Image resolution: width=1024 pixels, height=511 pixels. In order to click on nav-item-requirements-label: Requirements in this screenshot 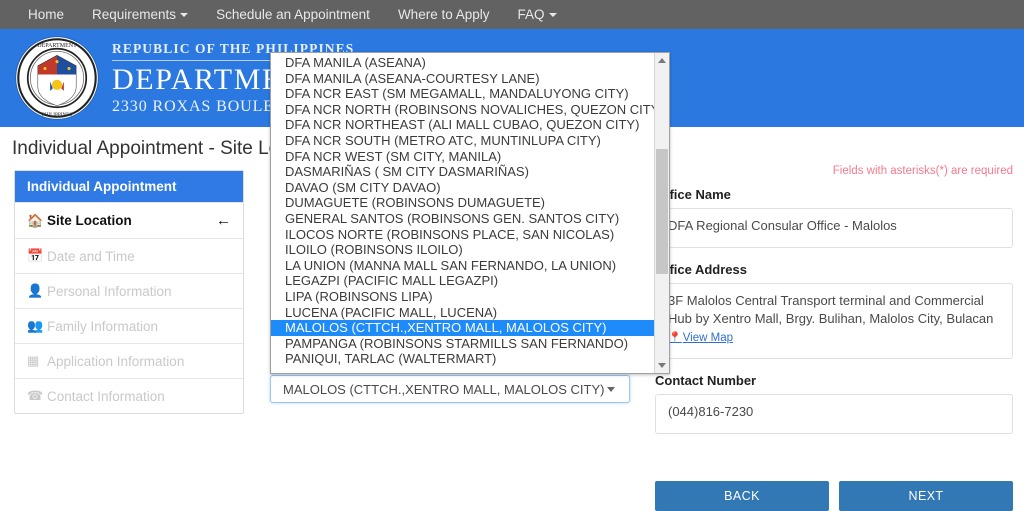, I will do `click(134, 14)`.